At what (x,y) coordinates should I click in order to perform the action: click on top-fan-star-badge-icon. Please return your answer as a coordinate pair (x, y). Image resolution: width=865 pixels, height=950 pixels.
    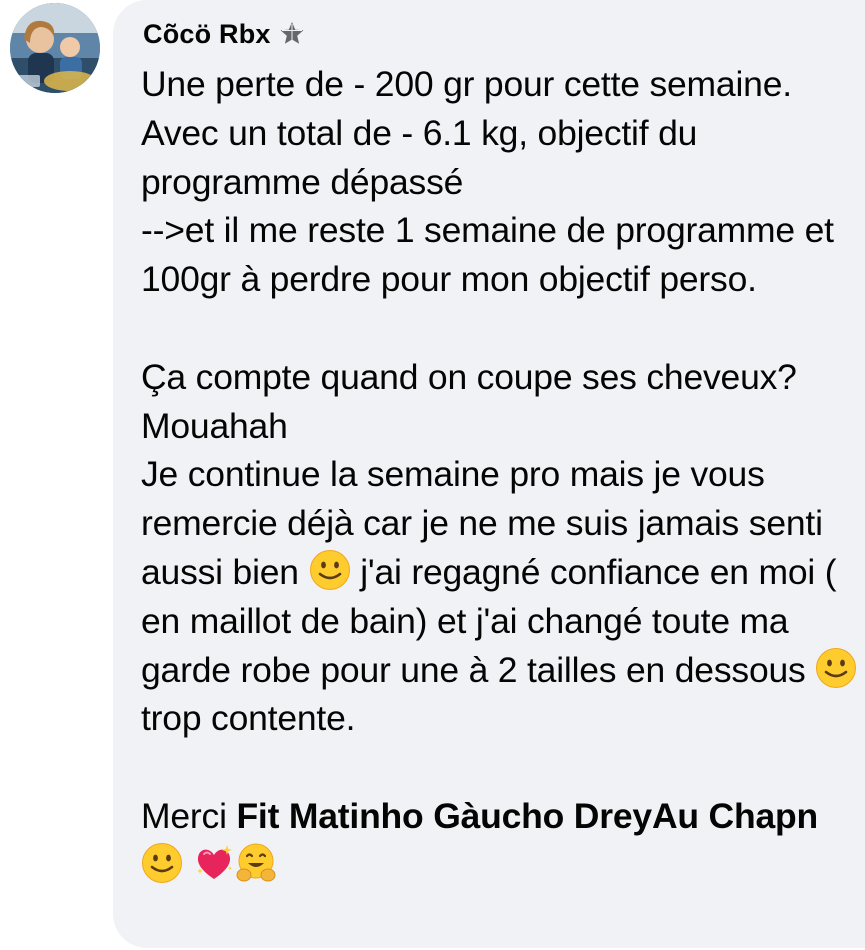
    Looking at the image, I should click on (292, 34).